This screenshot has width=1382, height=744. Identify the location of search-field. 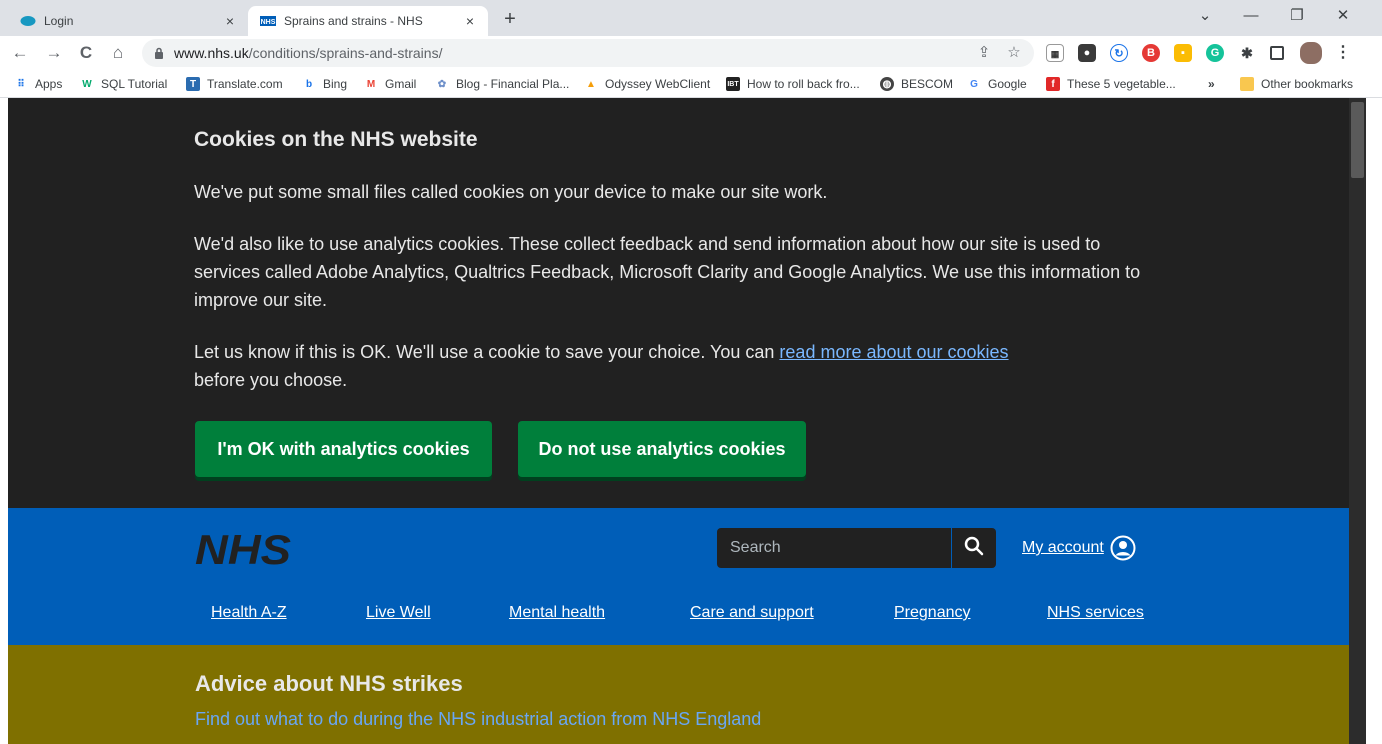
(834, 548).